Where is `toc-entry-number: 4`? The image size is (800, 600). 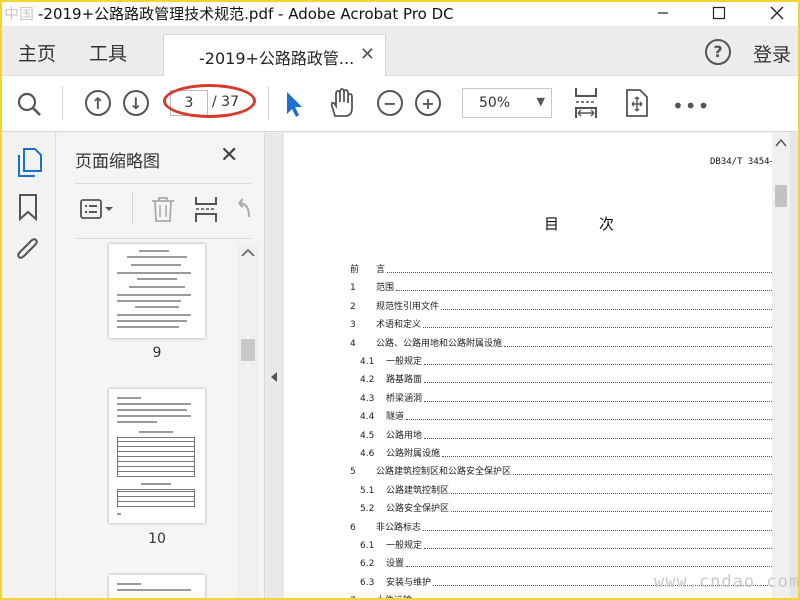
toc-entry-number: 4 is located at coordinates (353, 343).